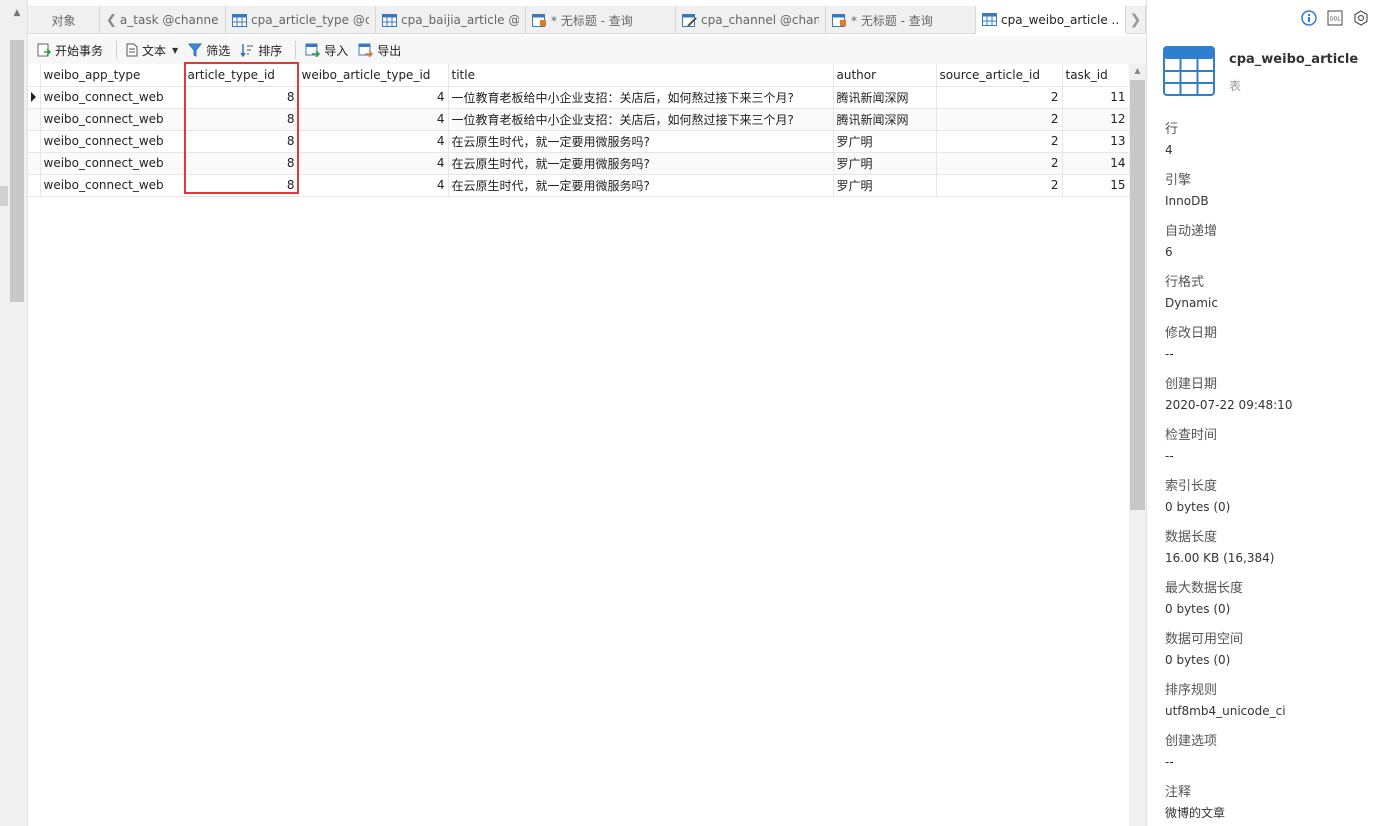 The height and width of the screenshot is (826, 1375). Describe the element at coordinates (1095, 75) in the screenshot. I see `column-header: task_id` at that location.